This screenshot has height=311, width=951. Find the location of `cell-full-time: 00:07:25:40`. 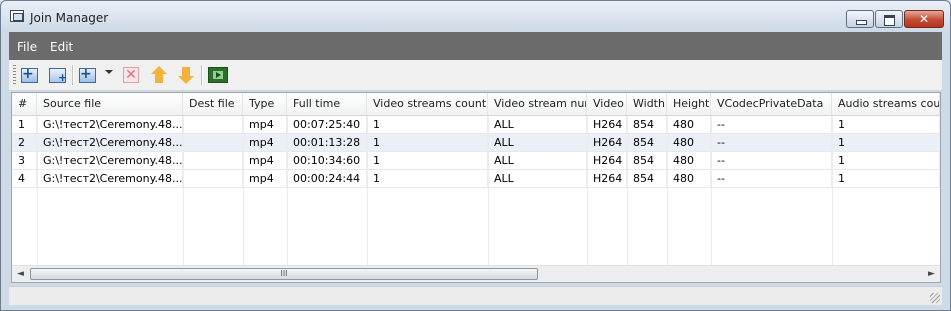

cell-full-time: 00:07:25:40 is located at coordinates (327, 125).